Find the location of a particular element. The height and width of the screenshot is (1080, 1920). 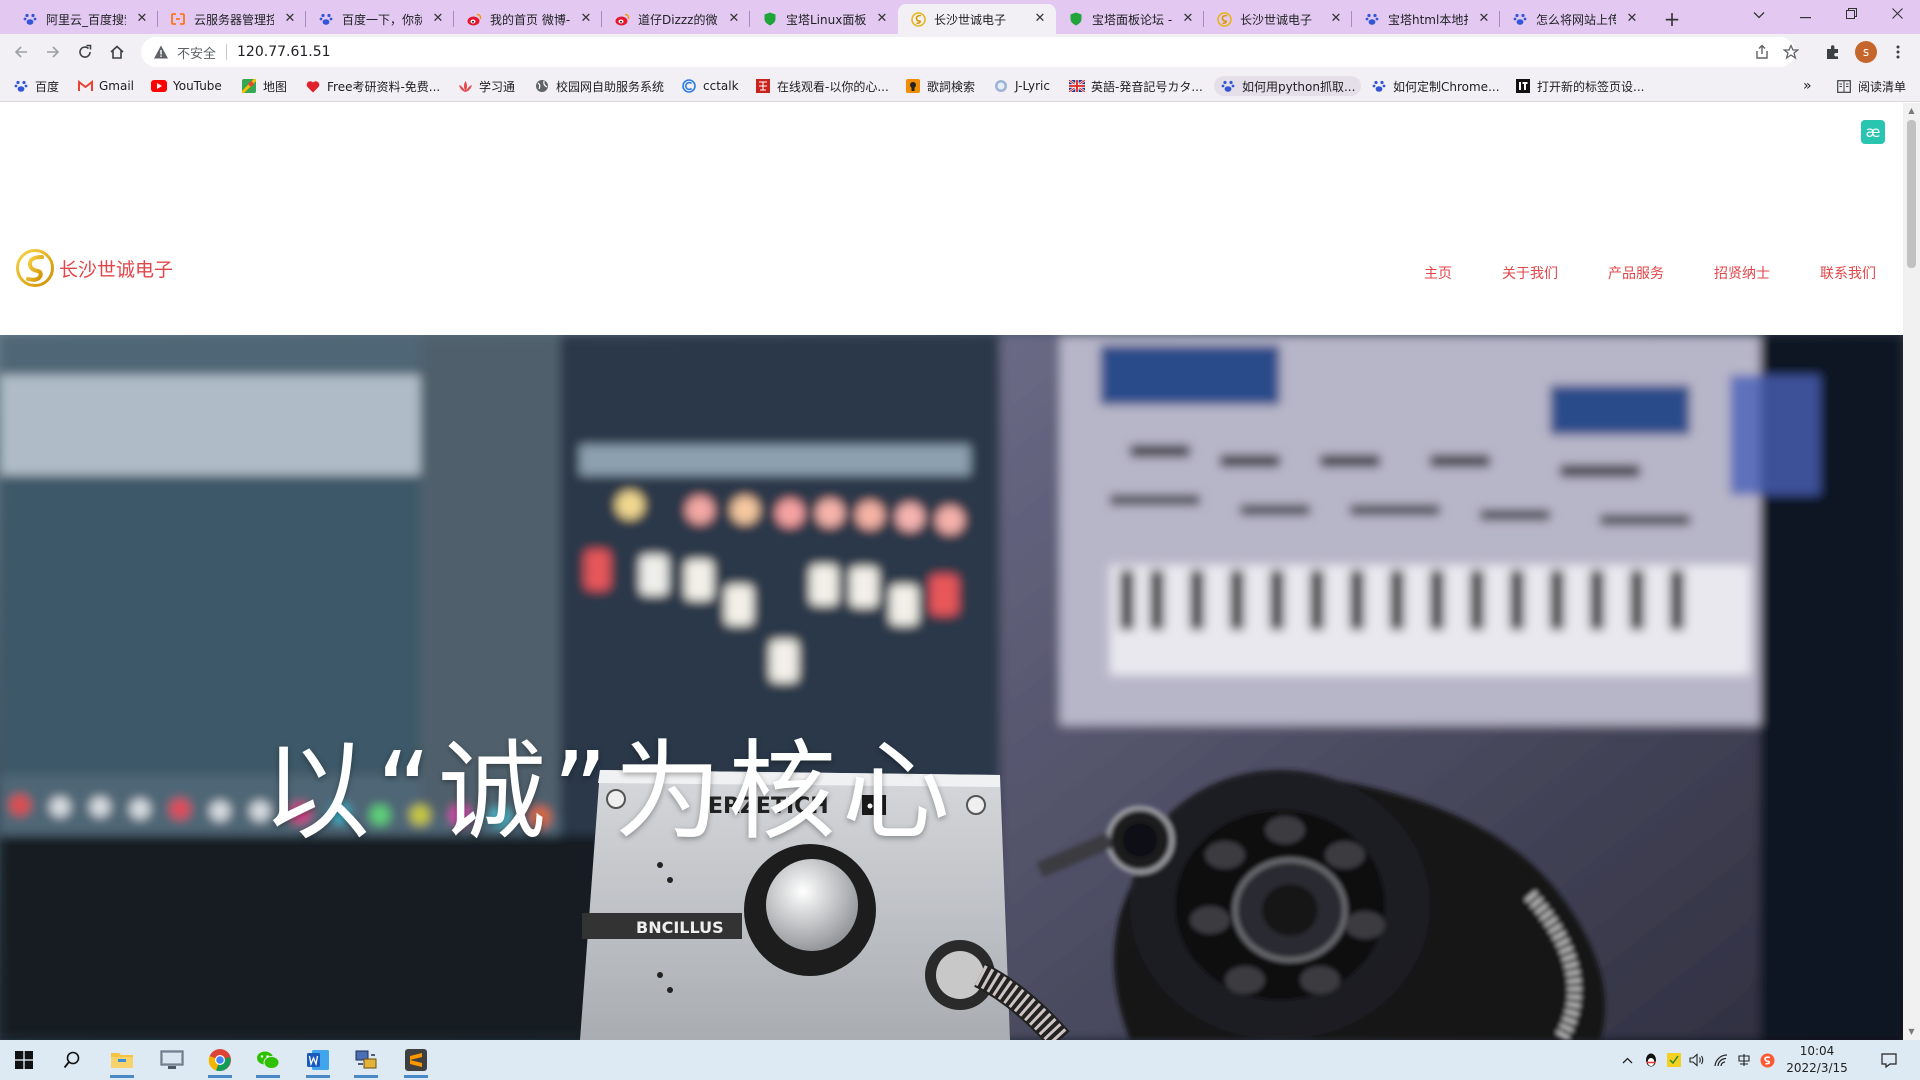

close-icon is located at coordinates (1897, 13).